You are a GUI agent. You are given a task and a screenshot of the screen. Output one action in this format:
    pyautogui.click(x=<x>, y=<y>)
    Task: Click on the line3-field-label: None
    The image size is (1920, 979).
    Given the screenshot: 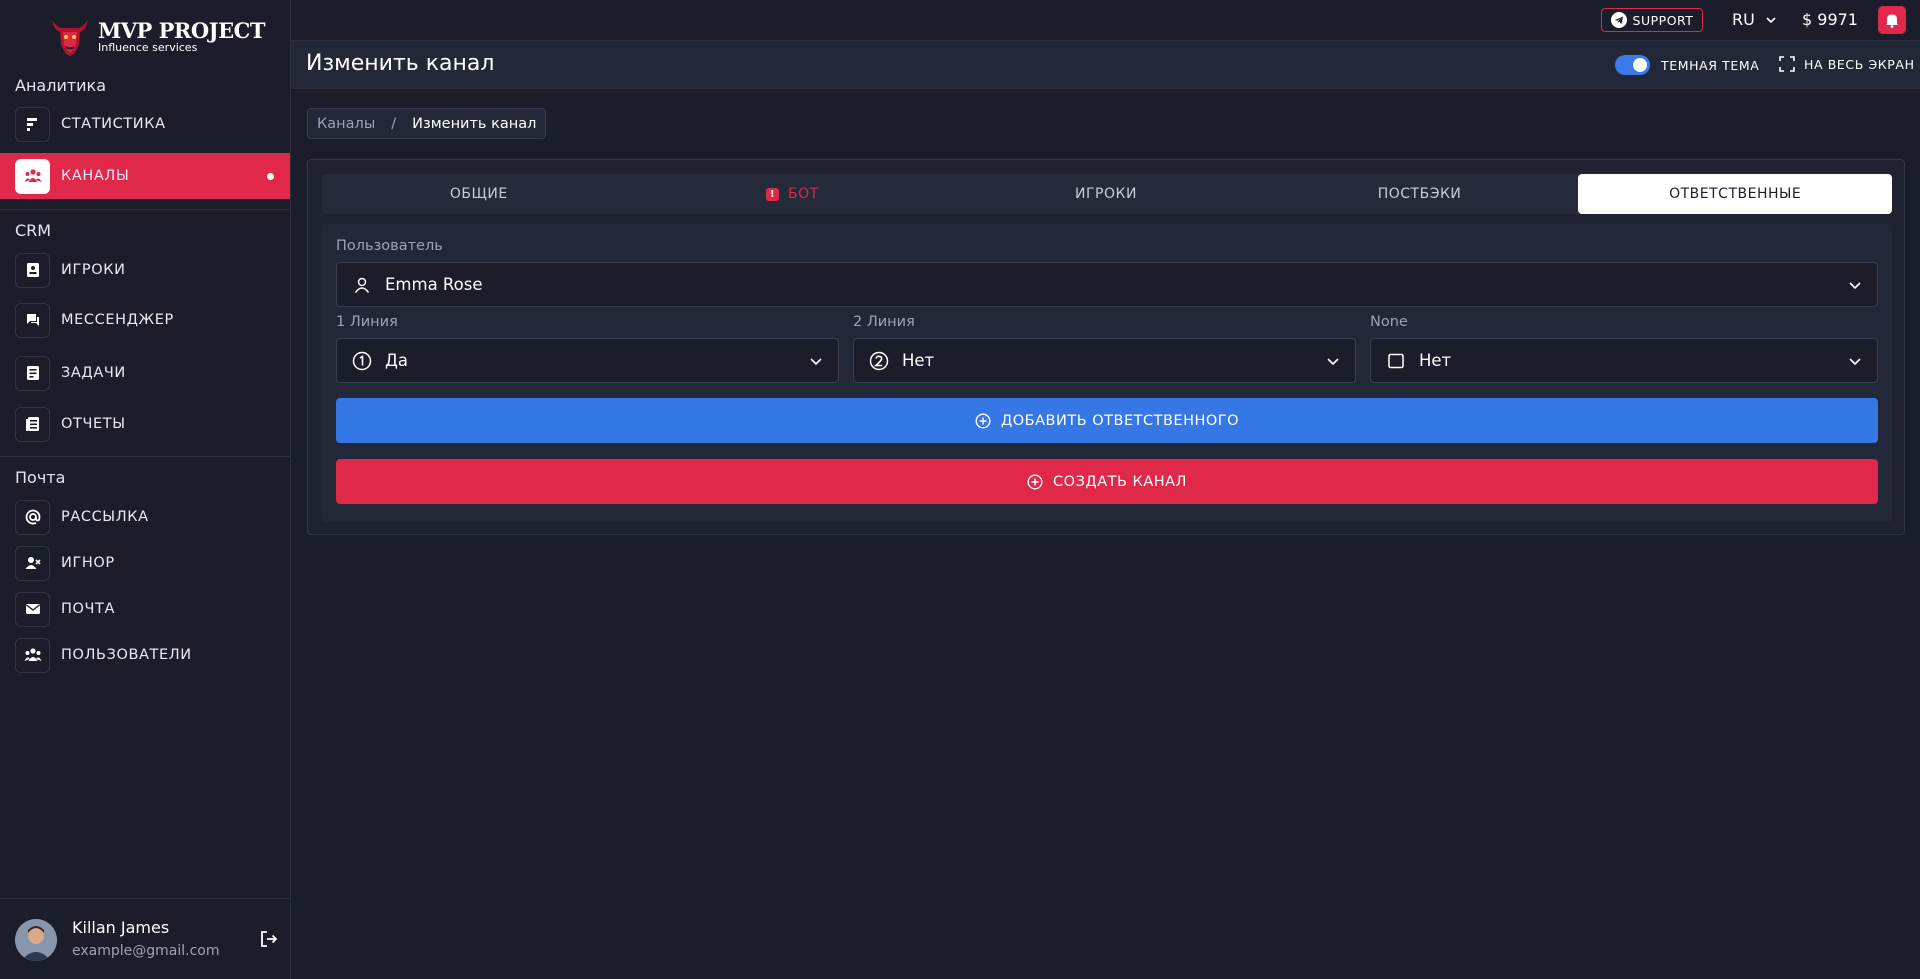 What is the action you would take?
    pyautogui.click(x=1389, y=322)
    